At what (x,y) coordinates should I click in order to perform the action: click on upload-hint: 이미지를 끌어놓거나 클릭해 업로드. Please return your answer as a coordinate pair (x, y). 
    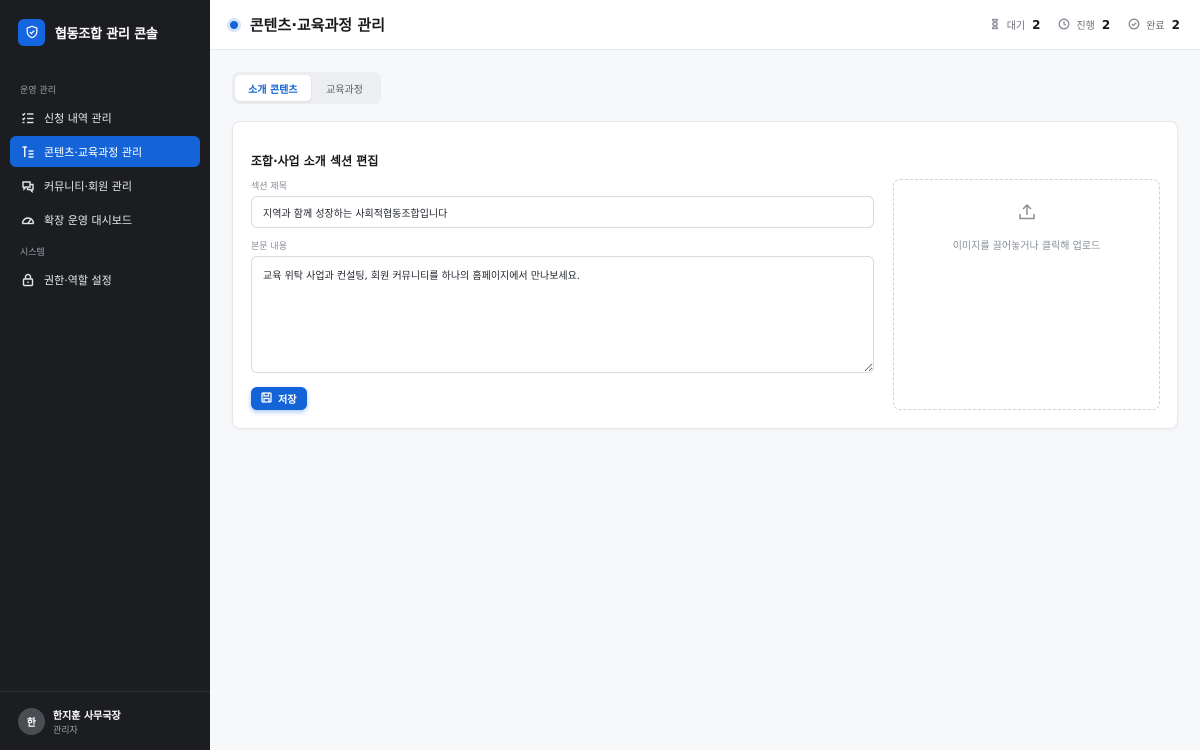
    Looking at the image, I should click on (1026, 246).